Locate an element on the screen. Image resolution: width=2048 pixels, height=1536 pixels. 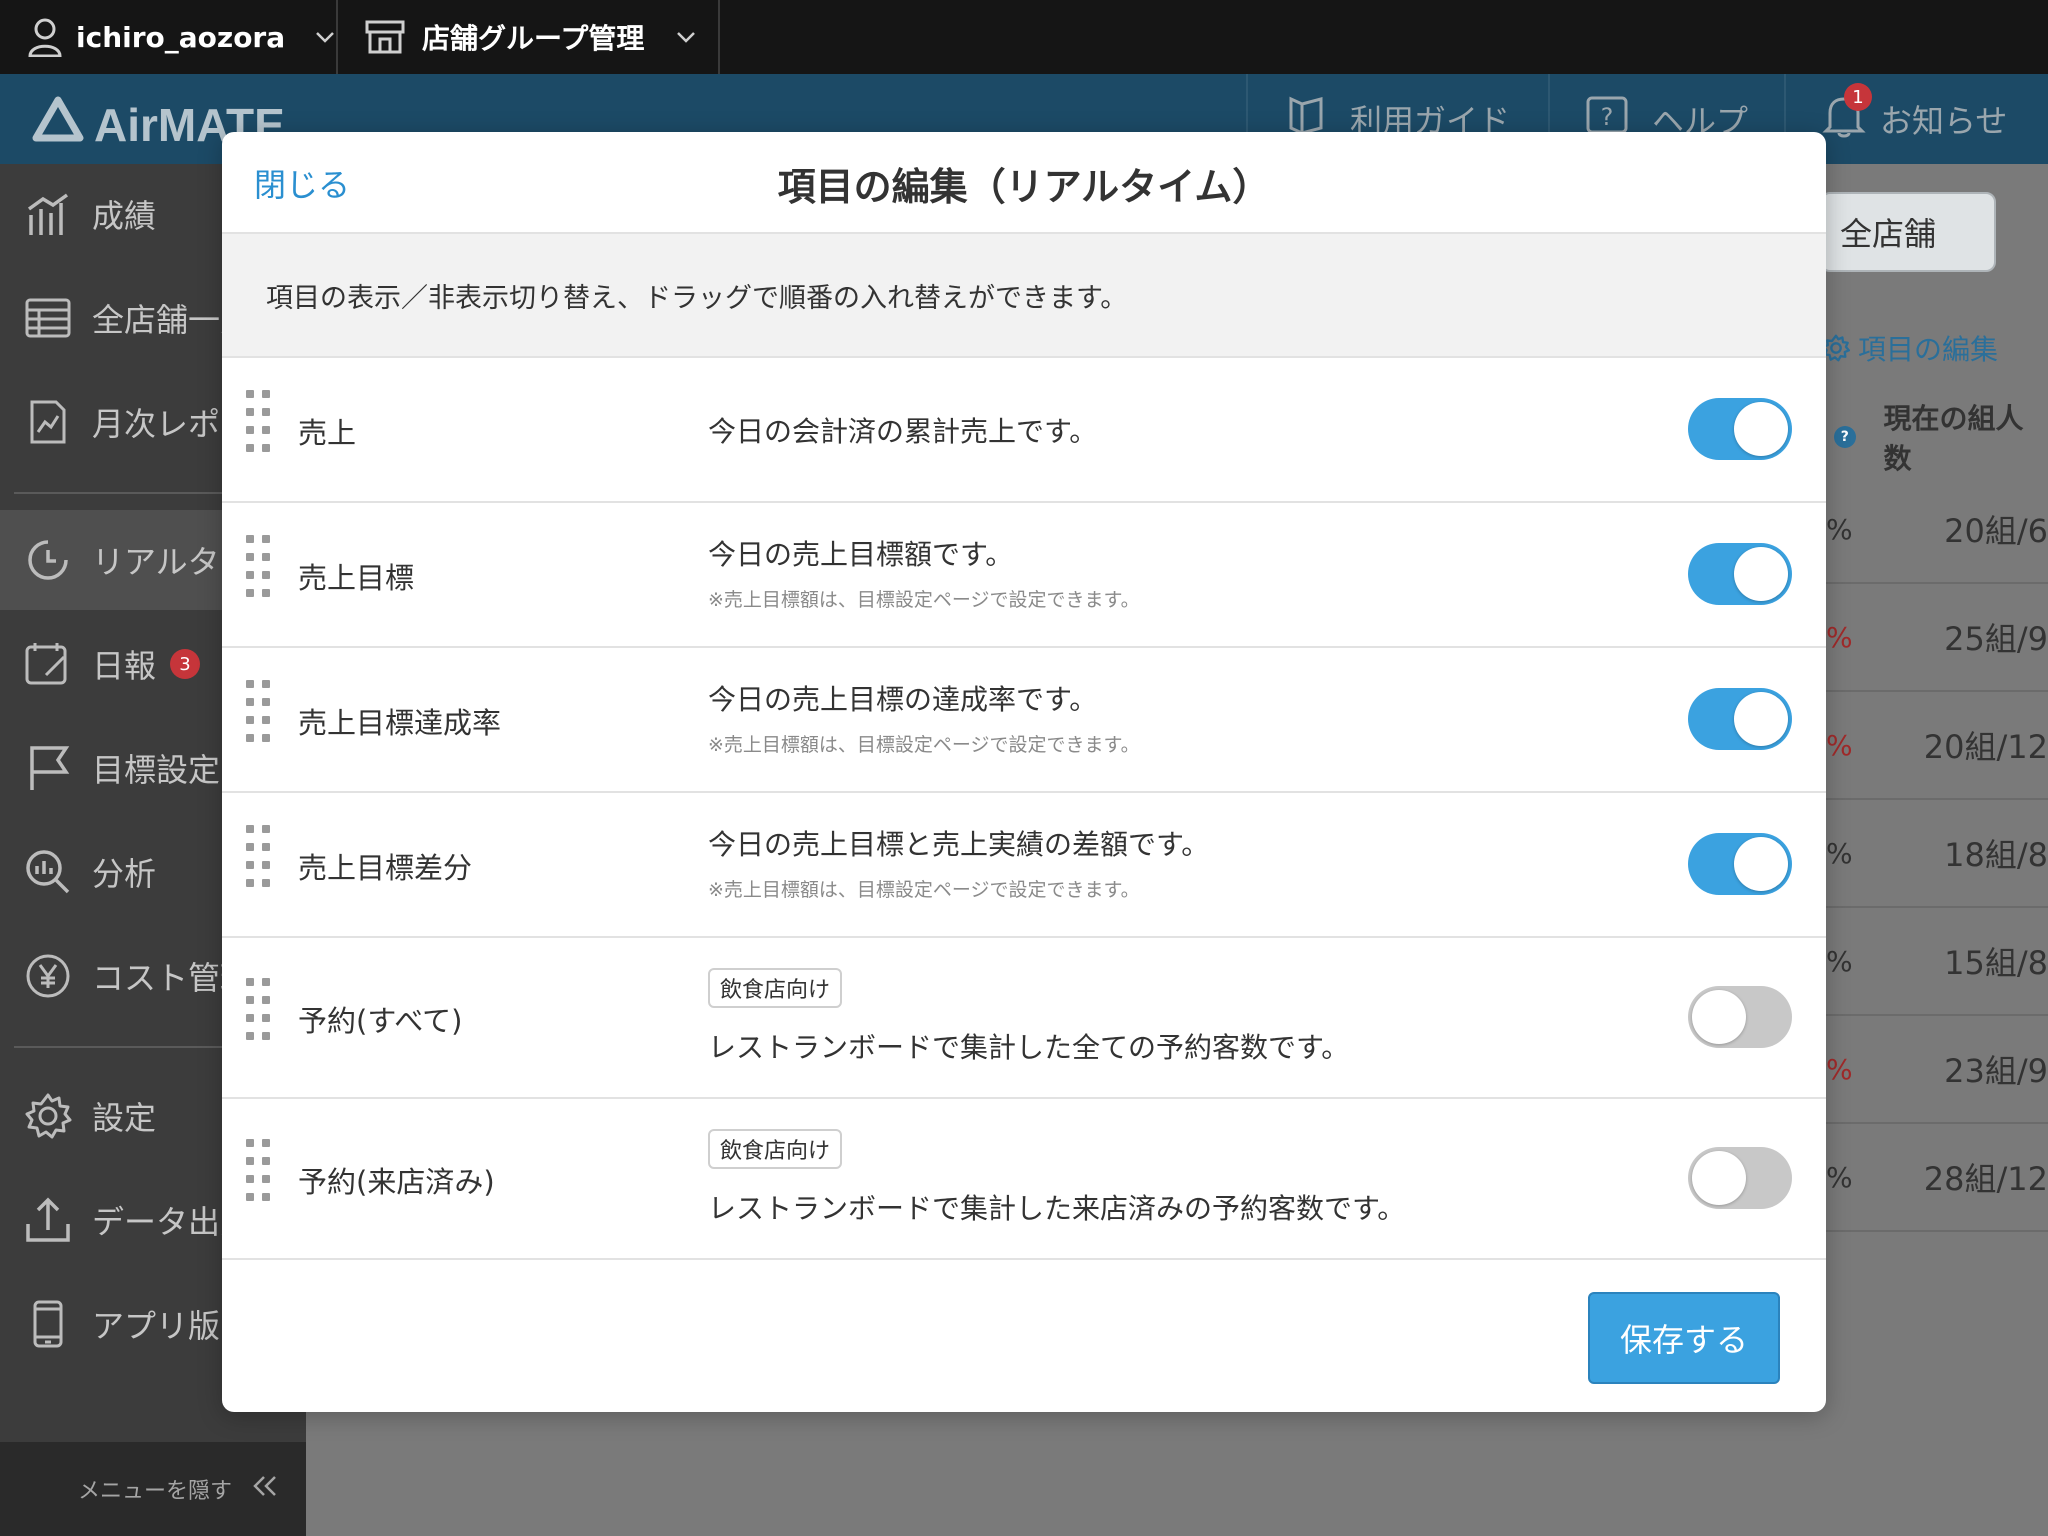
notice-label: お知らせ is located at coordinates (1944, 121).